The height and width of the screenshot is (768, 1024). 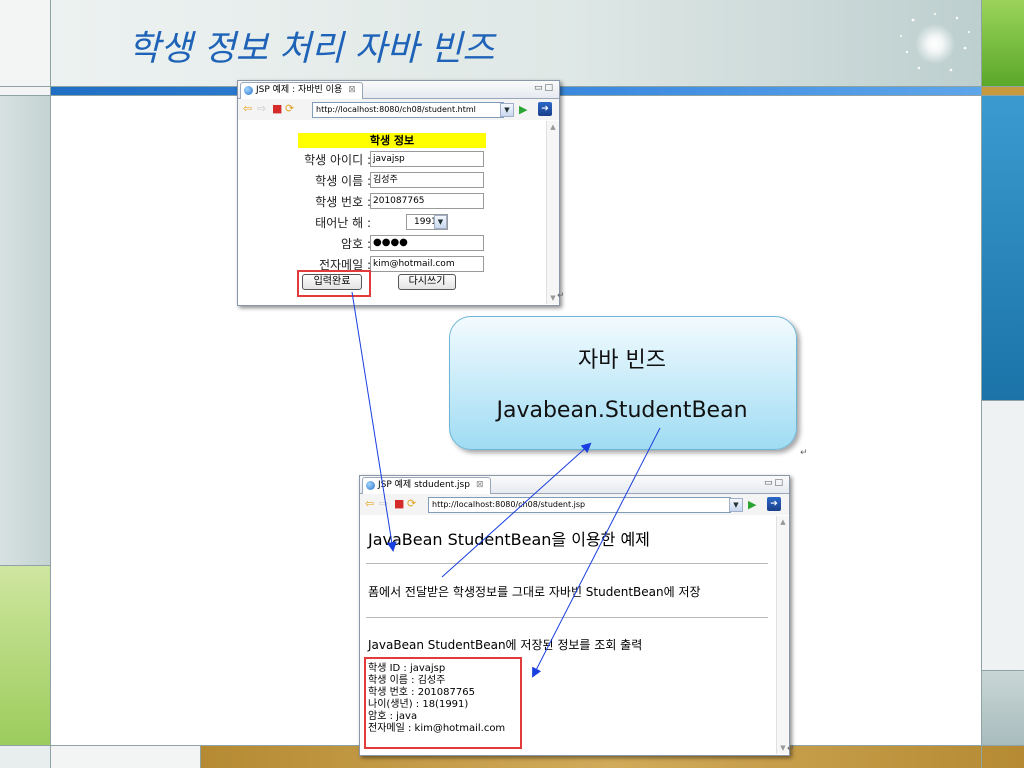 I want to click on output-line: 학생 이름 : 김성주, so click(x=407, y=680).